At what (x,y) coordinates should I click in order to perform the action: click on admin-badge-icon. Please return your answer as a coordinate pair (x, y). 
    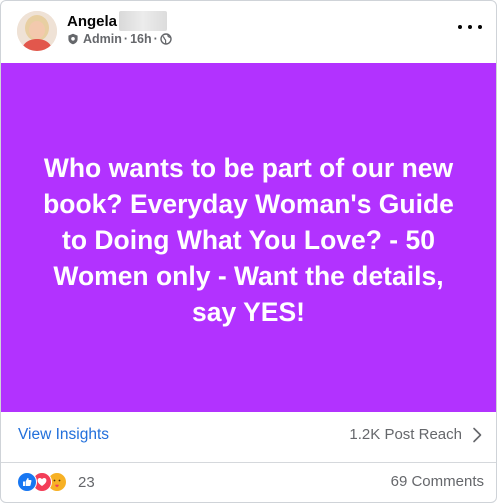
    Looking at the image, I should click on (73, 39).